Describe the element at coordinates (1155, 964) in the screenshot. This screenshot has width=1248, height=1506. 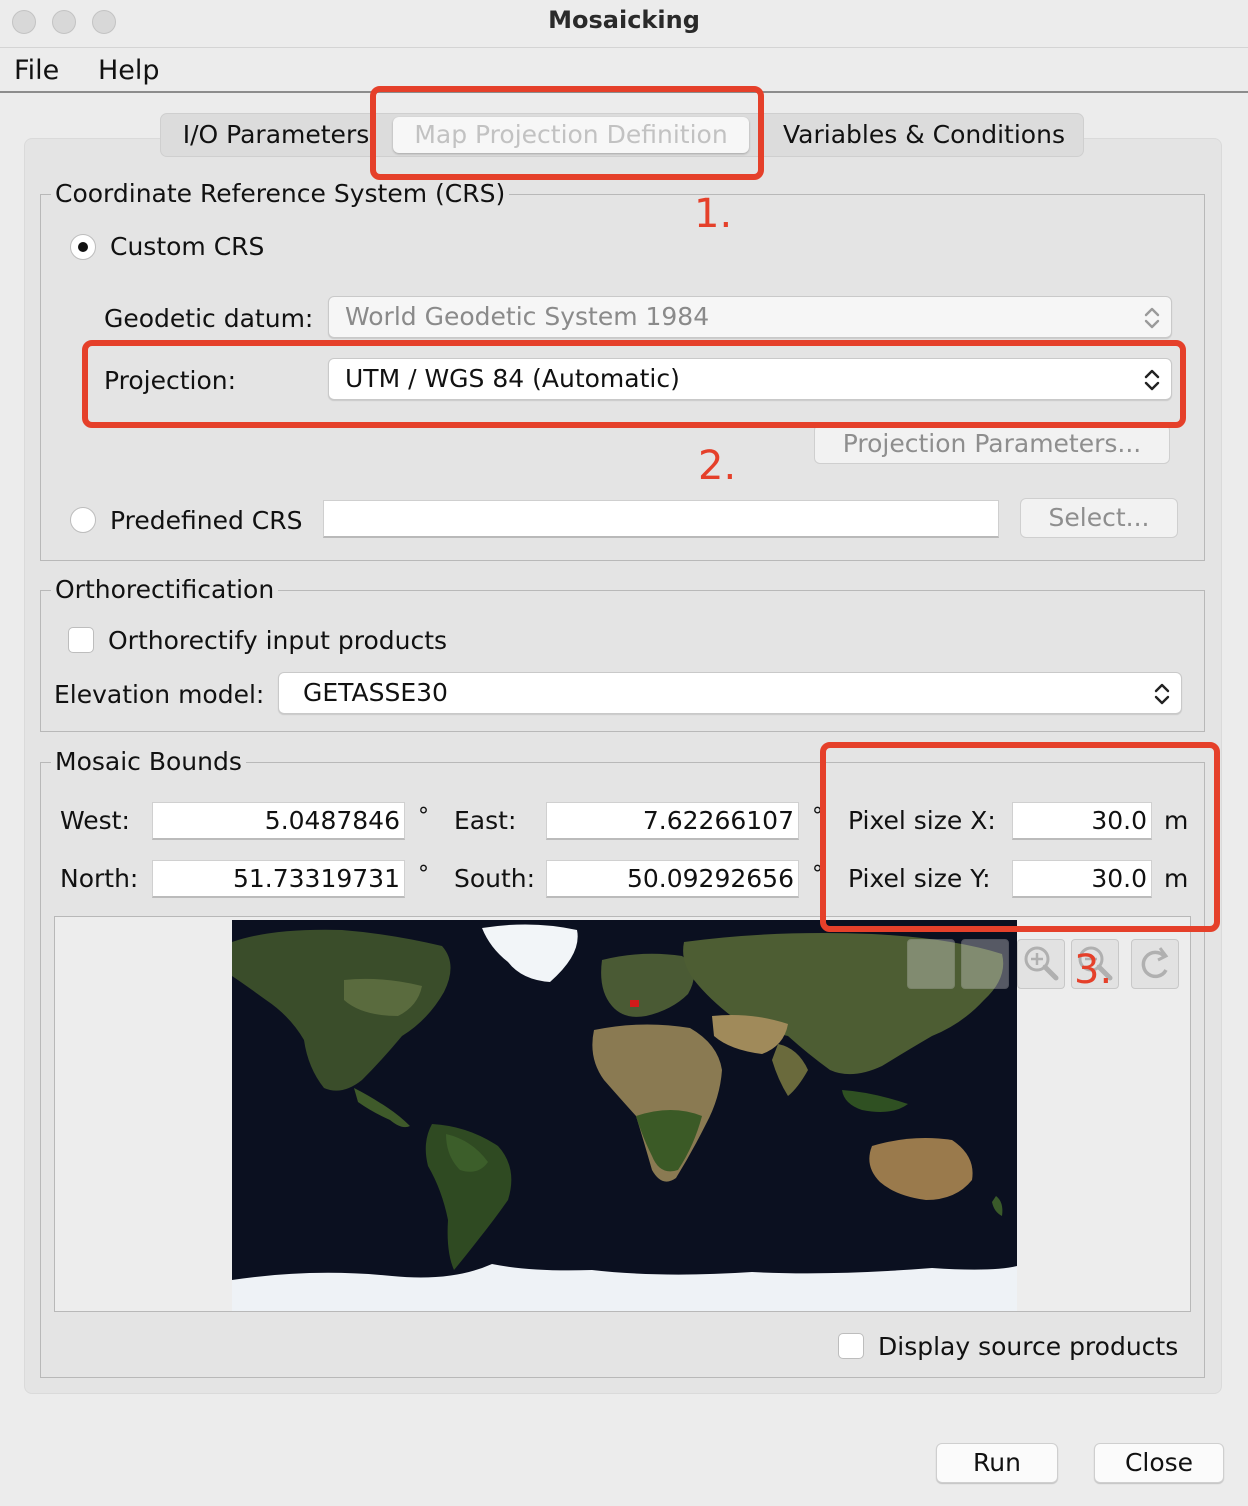
I see `zoom-all-icon` at that location.